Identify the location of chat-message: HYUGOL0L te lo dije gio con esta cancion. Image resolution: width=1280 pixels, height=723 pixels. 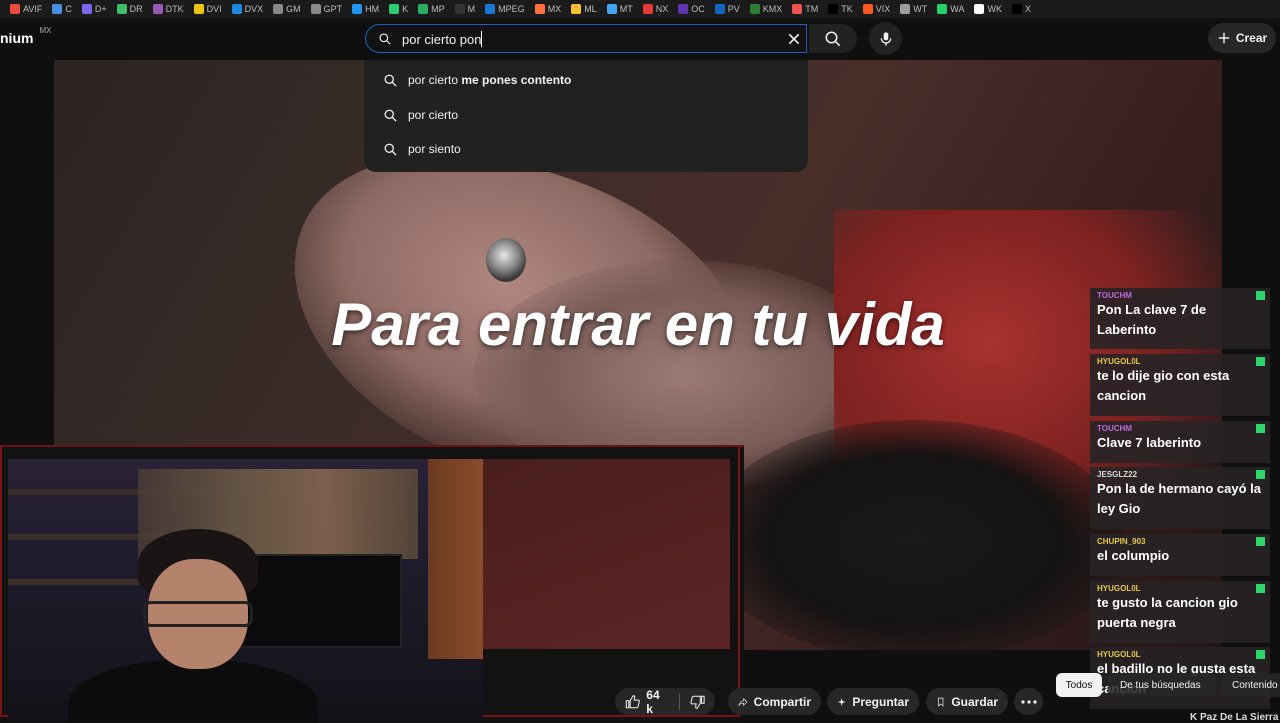
(1180, 385).